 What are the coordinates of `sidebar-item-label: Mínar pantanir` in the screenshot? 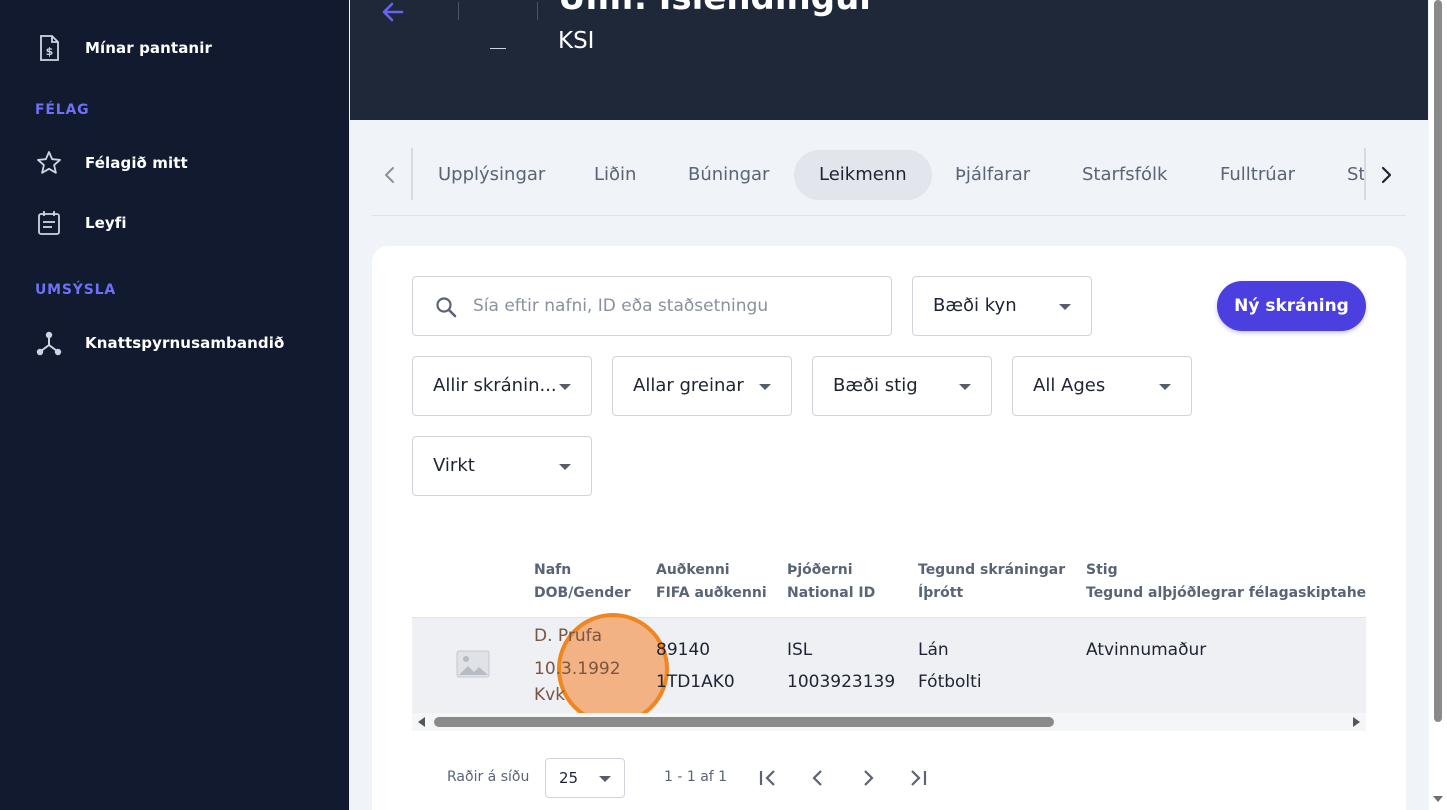 It's located at (148, 48).